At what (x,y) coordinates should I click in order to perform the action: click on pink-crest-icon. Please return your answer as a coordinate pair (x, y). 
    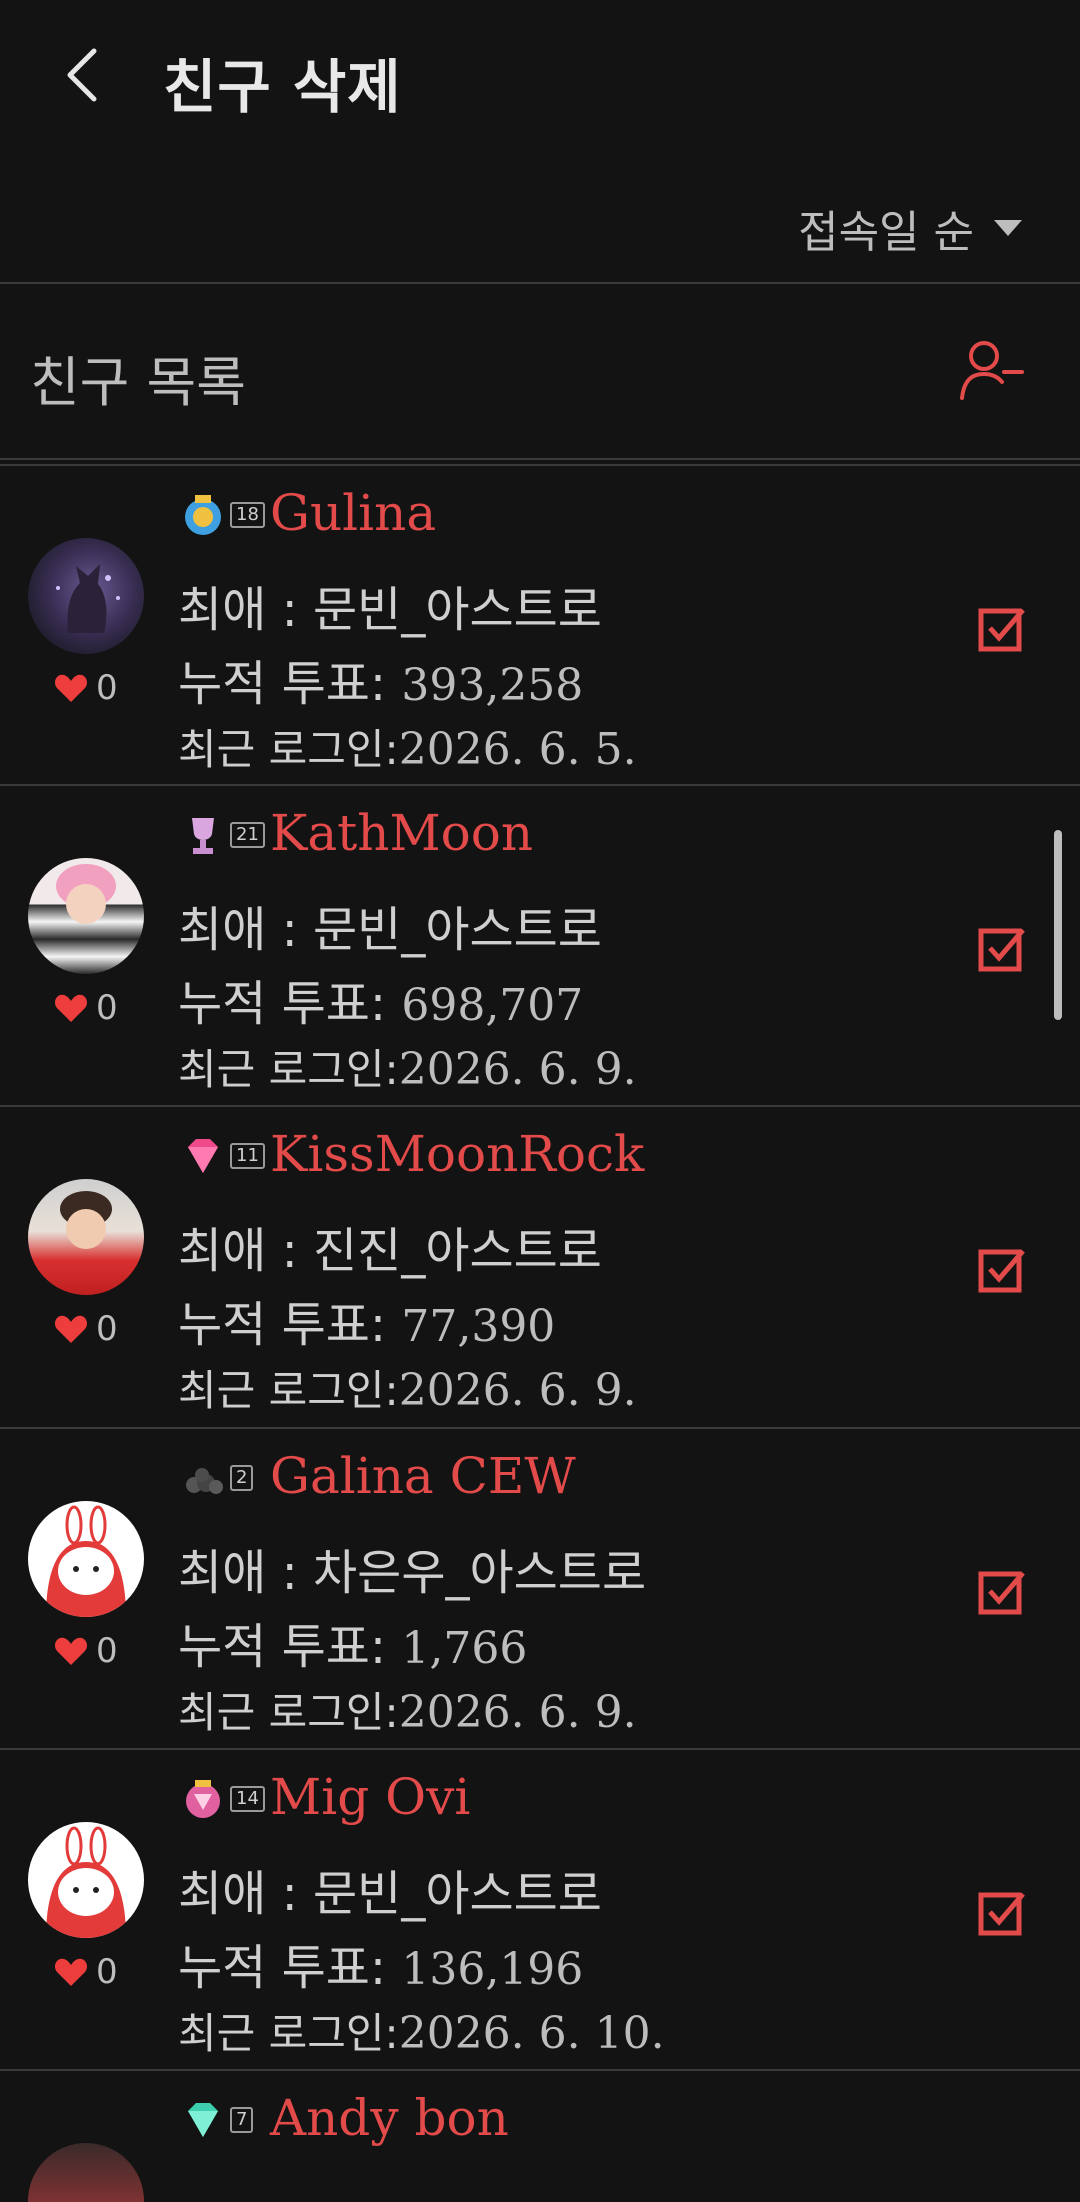
    Looking at the image, I should click on (203, 1799).